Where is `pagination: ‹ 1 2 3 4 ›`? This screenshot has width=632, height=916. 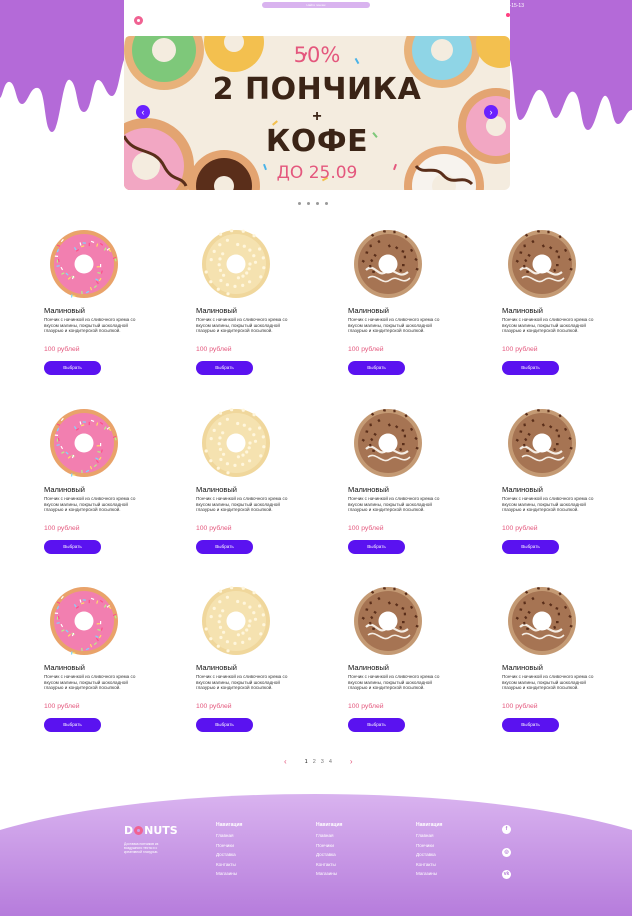
pagination: ‹ 1 2 3 4 › is located at coordinates (318, 761).